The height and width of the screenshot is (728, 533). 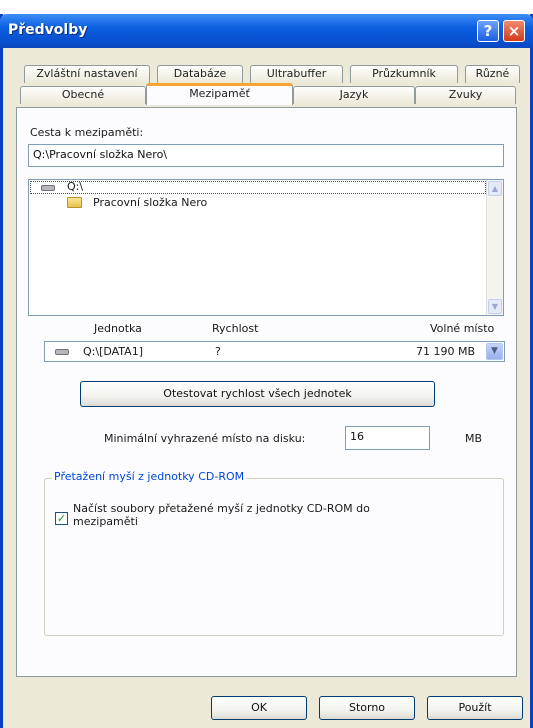 I want to click on help-button: ?, so click(x=488, y=31).